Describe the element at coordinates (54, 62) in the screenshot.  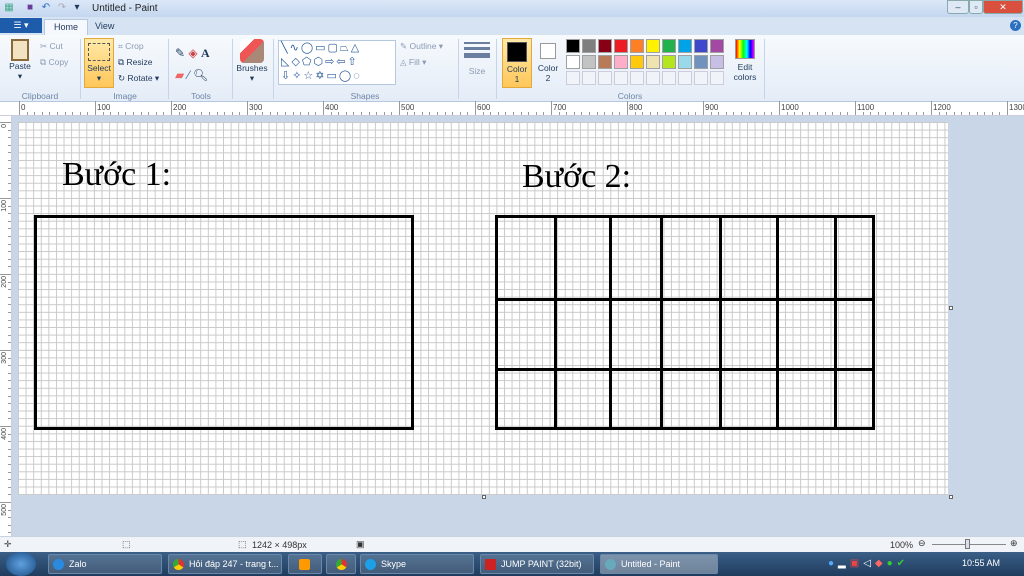
I see `copy-button: ⧉ Copy` at that location.